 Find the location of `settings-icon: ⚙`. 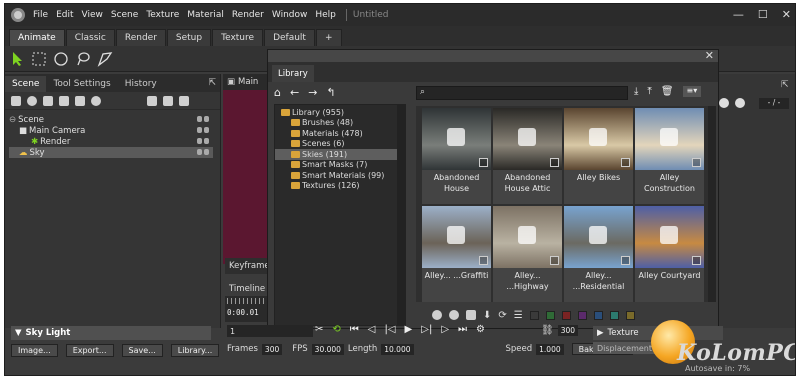

settings-icon: ⚙ is located at coordinates (480, 329).